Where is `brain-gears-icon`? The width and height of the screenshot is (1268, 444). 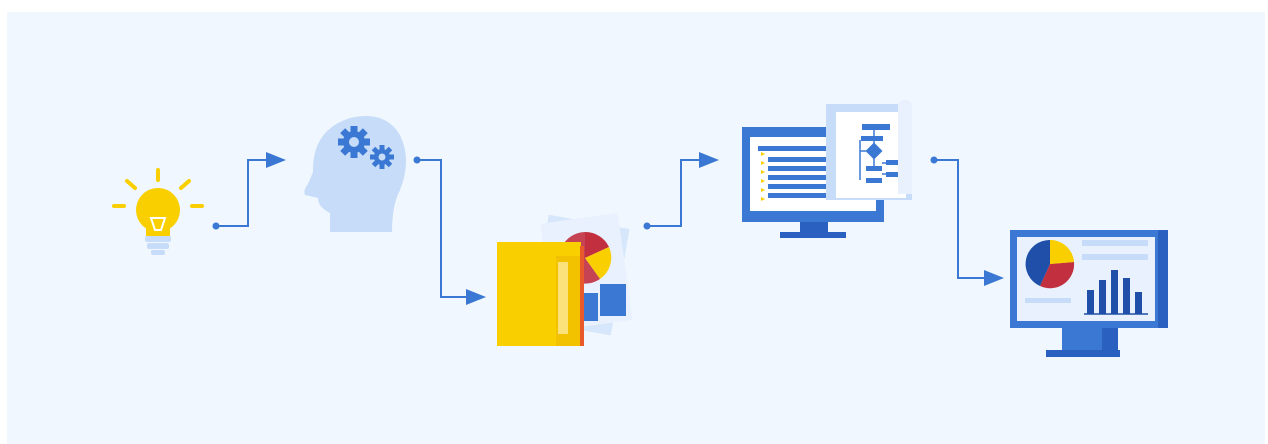
brain-gears-icon is located at coordinates (355, 174).